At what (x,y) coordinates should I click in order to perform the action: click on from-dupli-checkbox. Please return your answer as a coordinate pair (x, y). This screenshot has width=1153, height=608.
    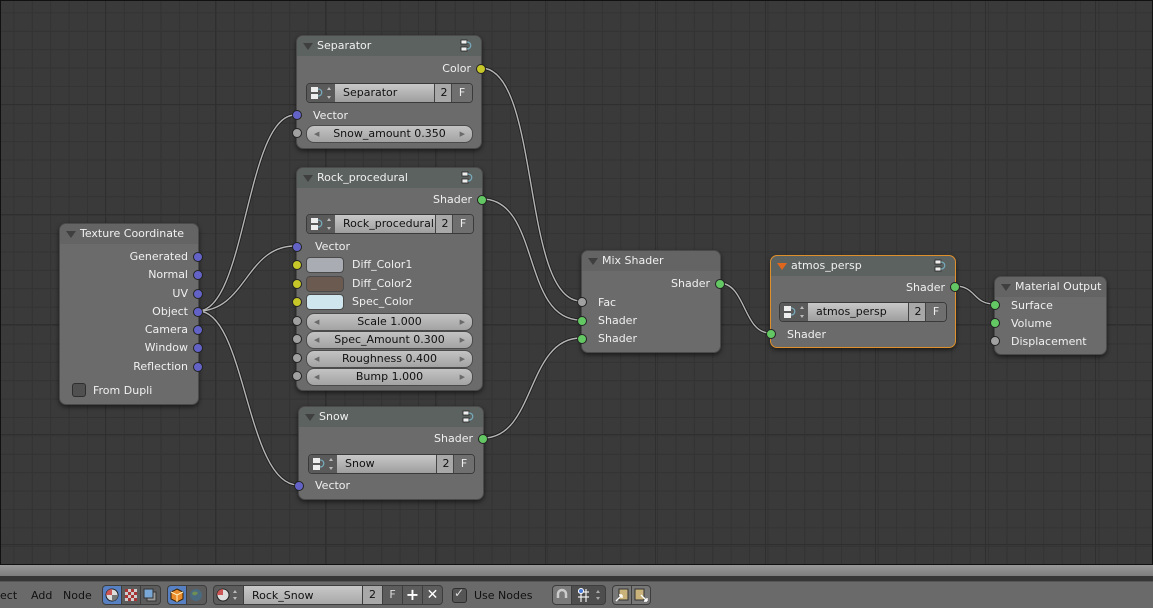
    Looking at the image, I should click on (79, 390).